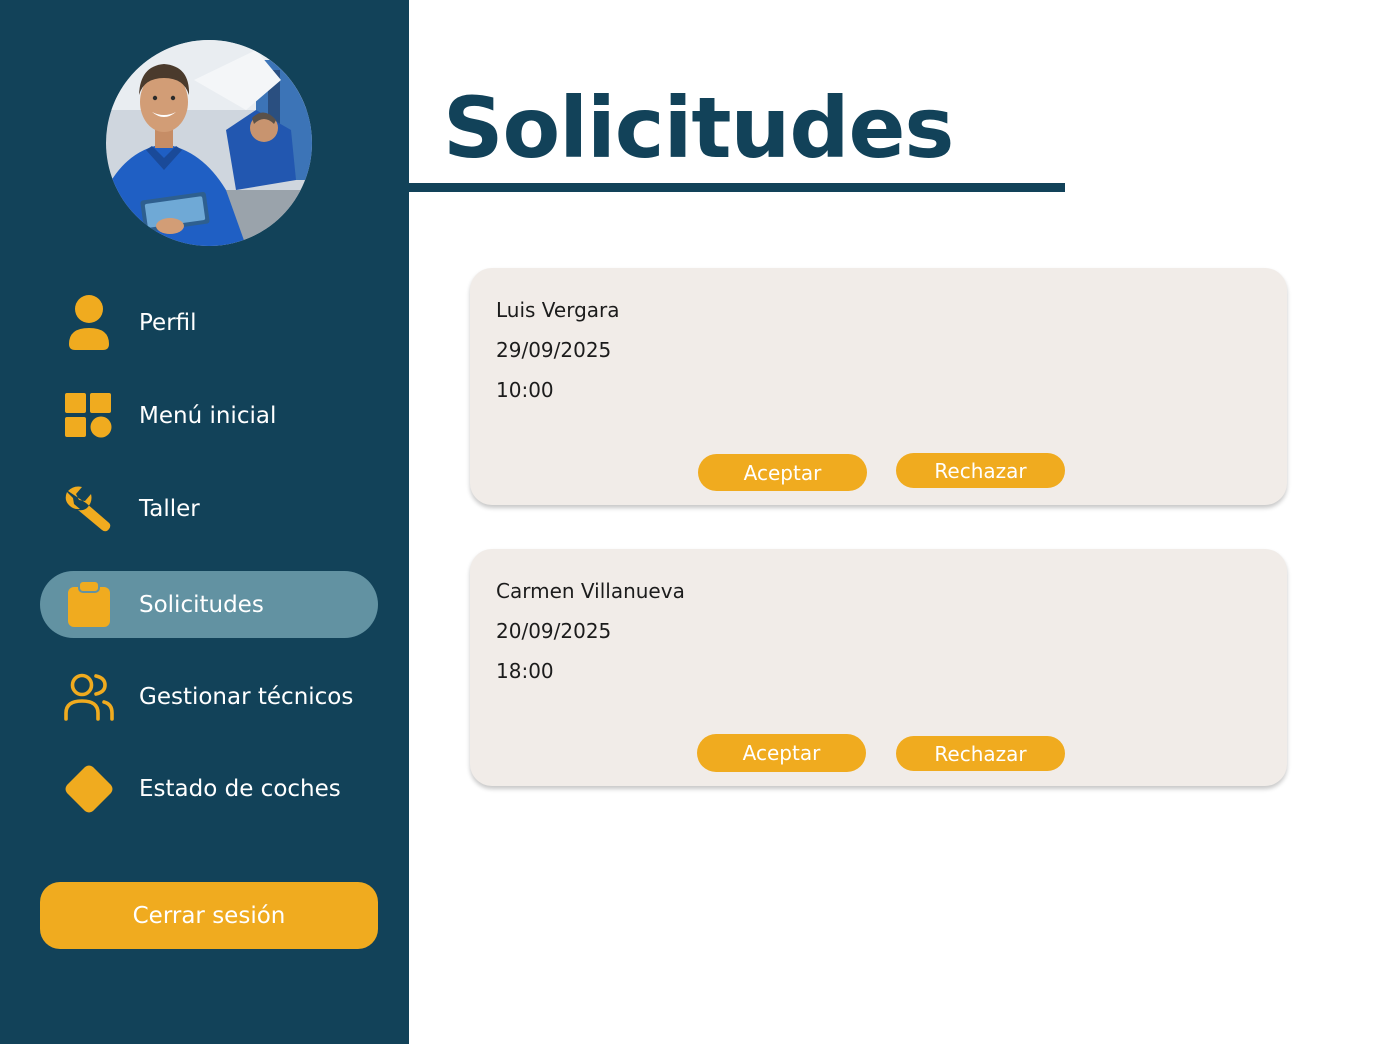 The height and width of the screenshot is (1044, 1379). What do you see at coordinates (89, 323) in the screenshot?
I see `user-icon` at bounding box center [89, 323].